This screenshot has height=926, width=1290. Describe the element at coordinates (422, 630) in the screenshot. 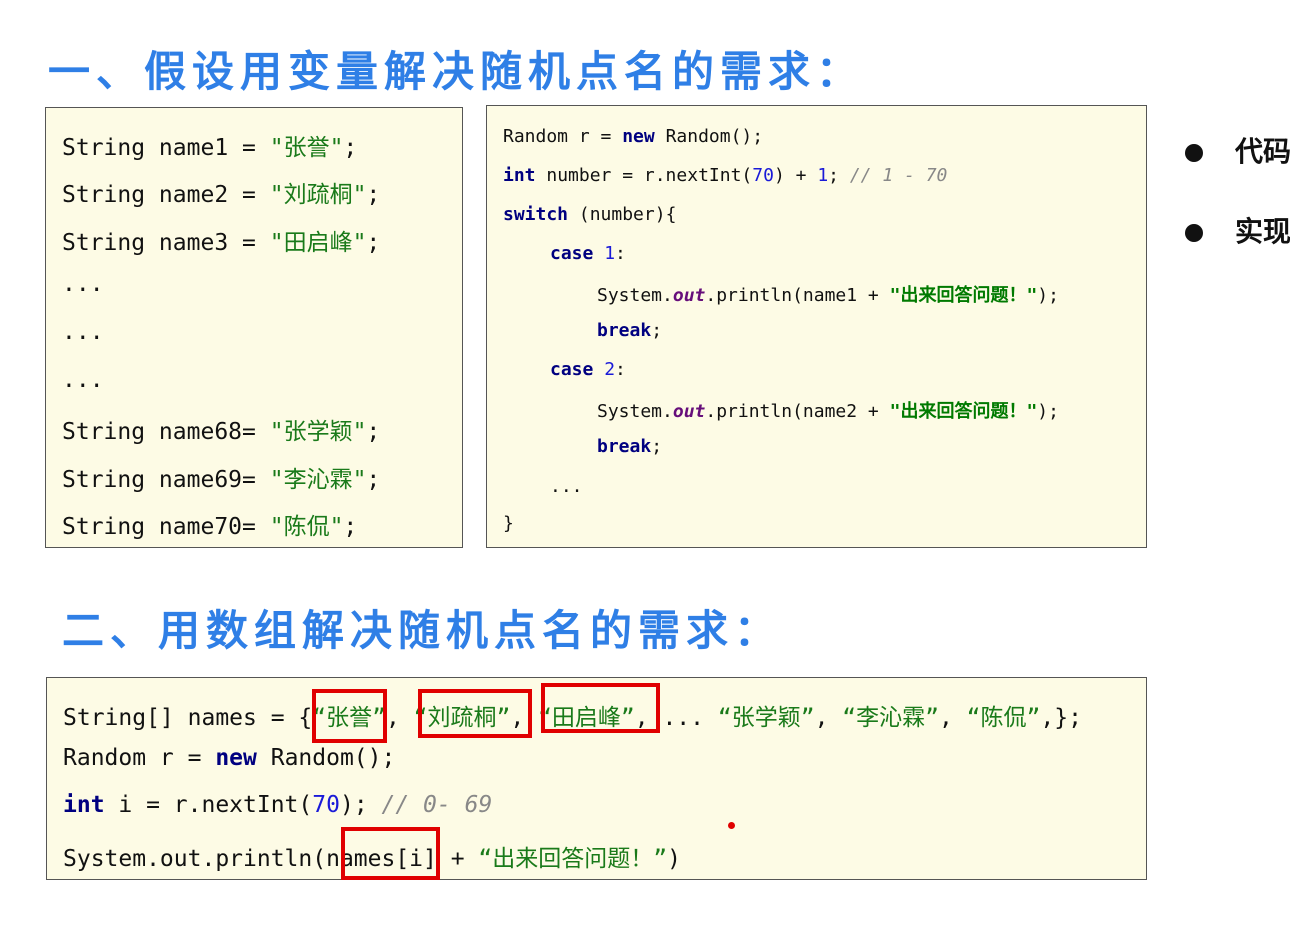

I see `heading-array: 二、用数组解决随机点名的需求：` at that location.